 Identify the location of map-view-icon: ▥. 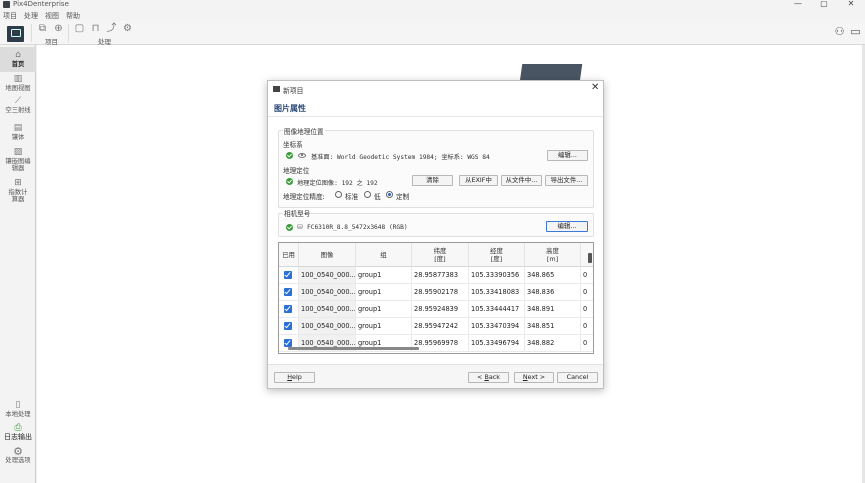
(18, 79).